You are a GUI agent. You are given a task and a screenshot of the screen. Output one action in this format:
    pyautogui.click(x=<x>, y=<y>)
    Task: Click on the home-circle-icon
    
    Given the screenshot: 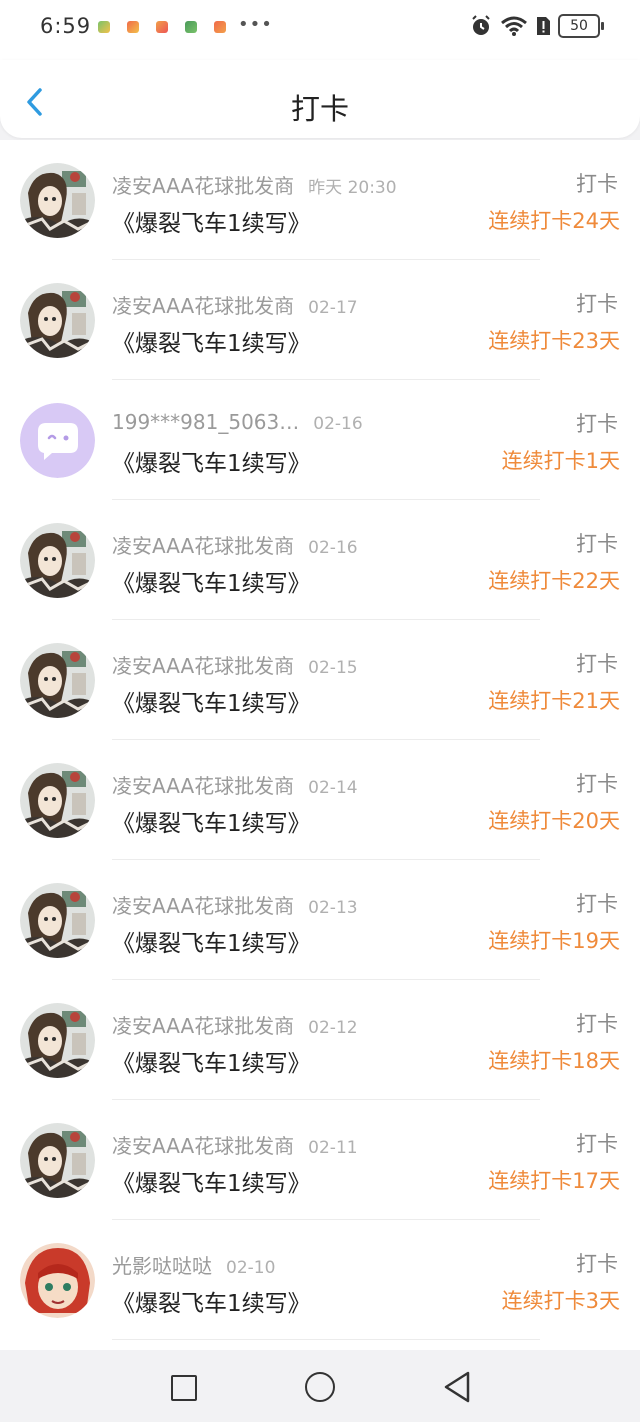 What is the action you would take?
    pyautogui.click(x=320, y=1387)
    